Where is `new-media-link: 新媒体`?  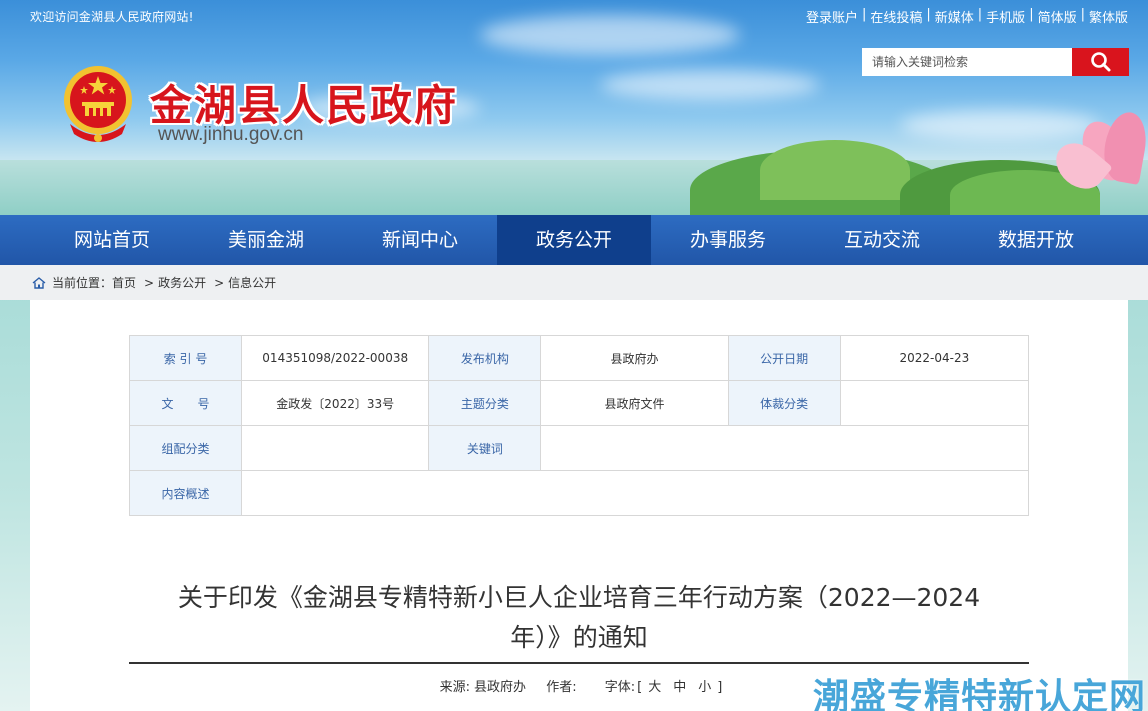 new-media-link: 新媒体 is located at coordinates (954, 16).